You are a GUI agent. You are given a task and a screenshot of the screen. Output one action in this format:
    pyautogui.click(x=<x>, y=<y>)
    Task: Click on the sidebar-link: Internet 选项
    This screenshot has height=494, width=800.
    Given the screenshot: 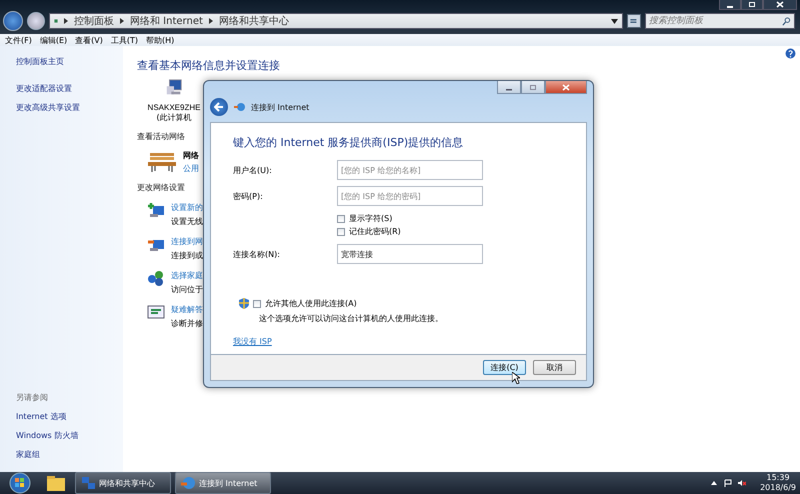 What is the action you would take?
    pyautogui.click(x=69, y=416)
    